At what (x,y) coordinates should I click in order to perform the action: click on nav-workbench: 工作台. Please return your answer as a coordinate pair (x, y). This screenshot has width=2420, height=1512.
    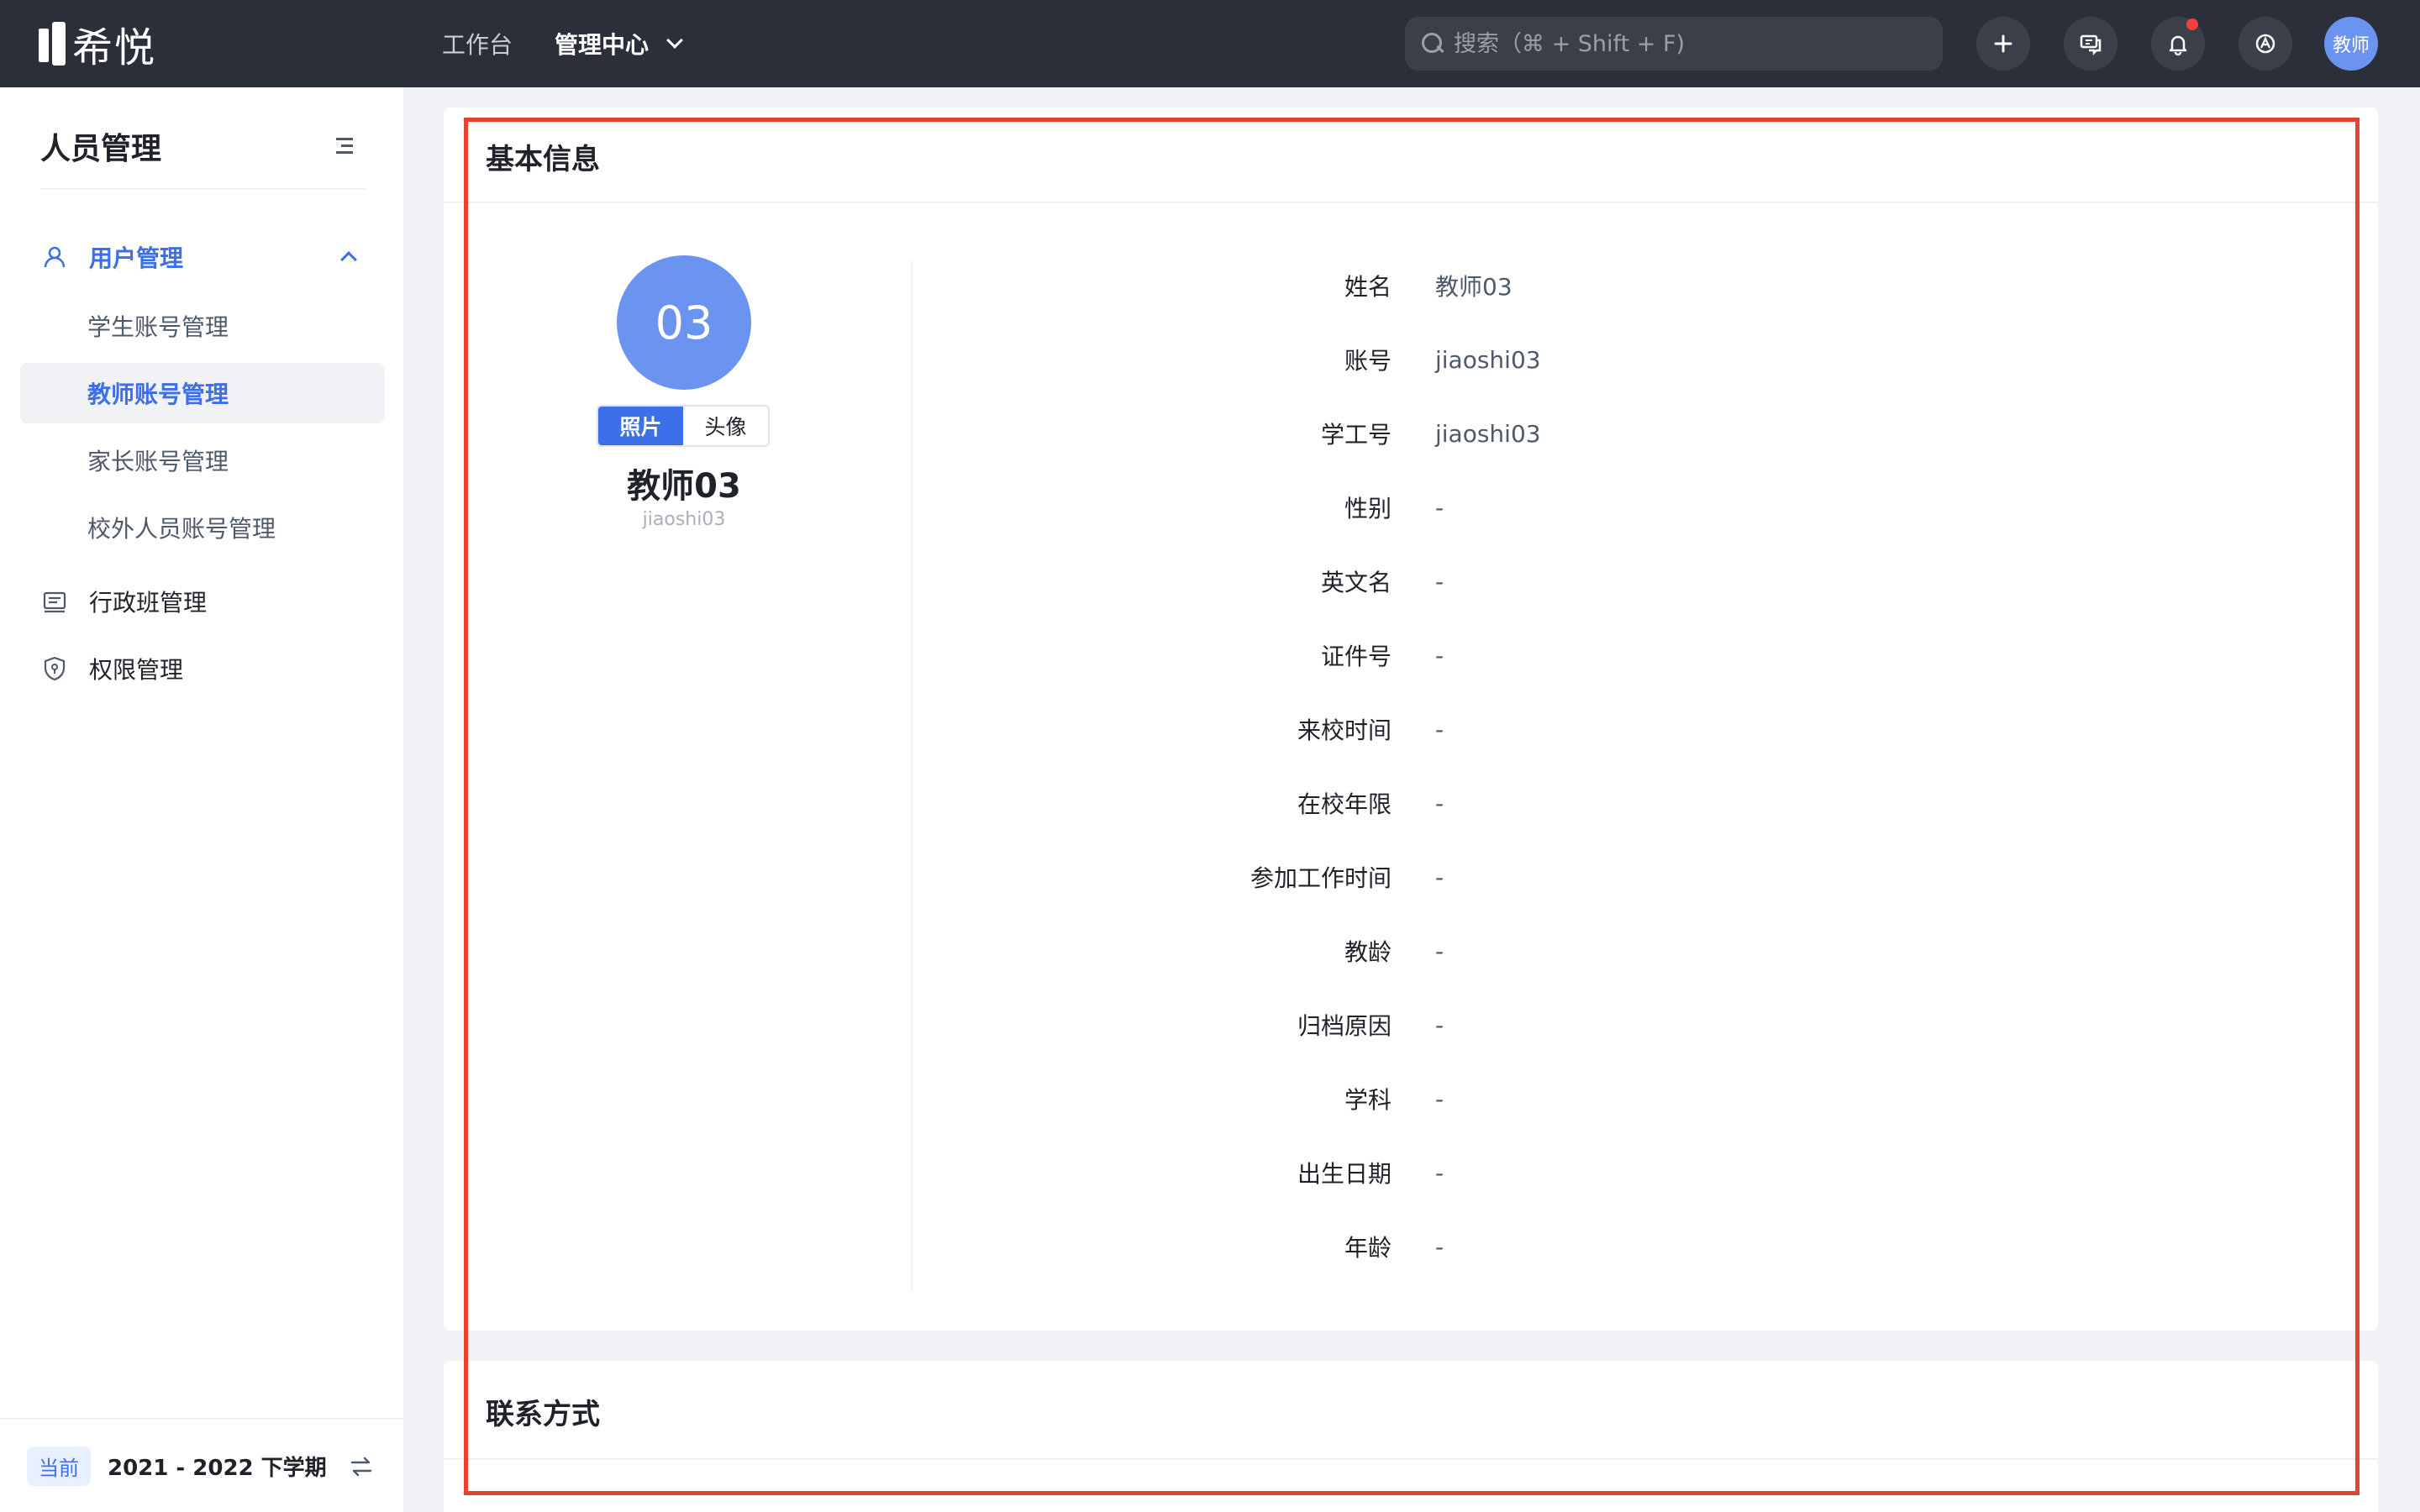
    Looking at the image, I should click on (478, 43).